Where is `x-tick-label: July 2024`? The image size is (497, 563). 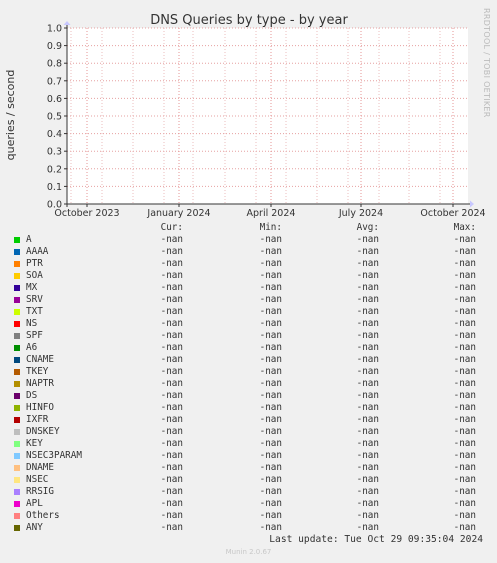
x-tick-label: July 2024 is located at coordinates (360, 213).